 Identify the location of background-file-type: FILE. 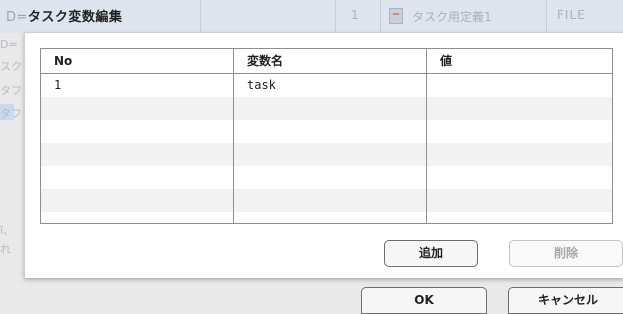
(571, 15).